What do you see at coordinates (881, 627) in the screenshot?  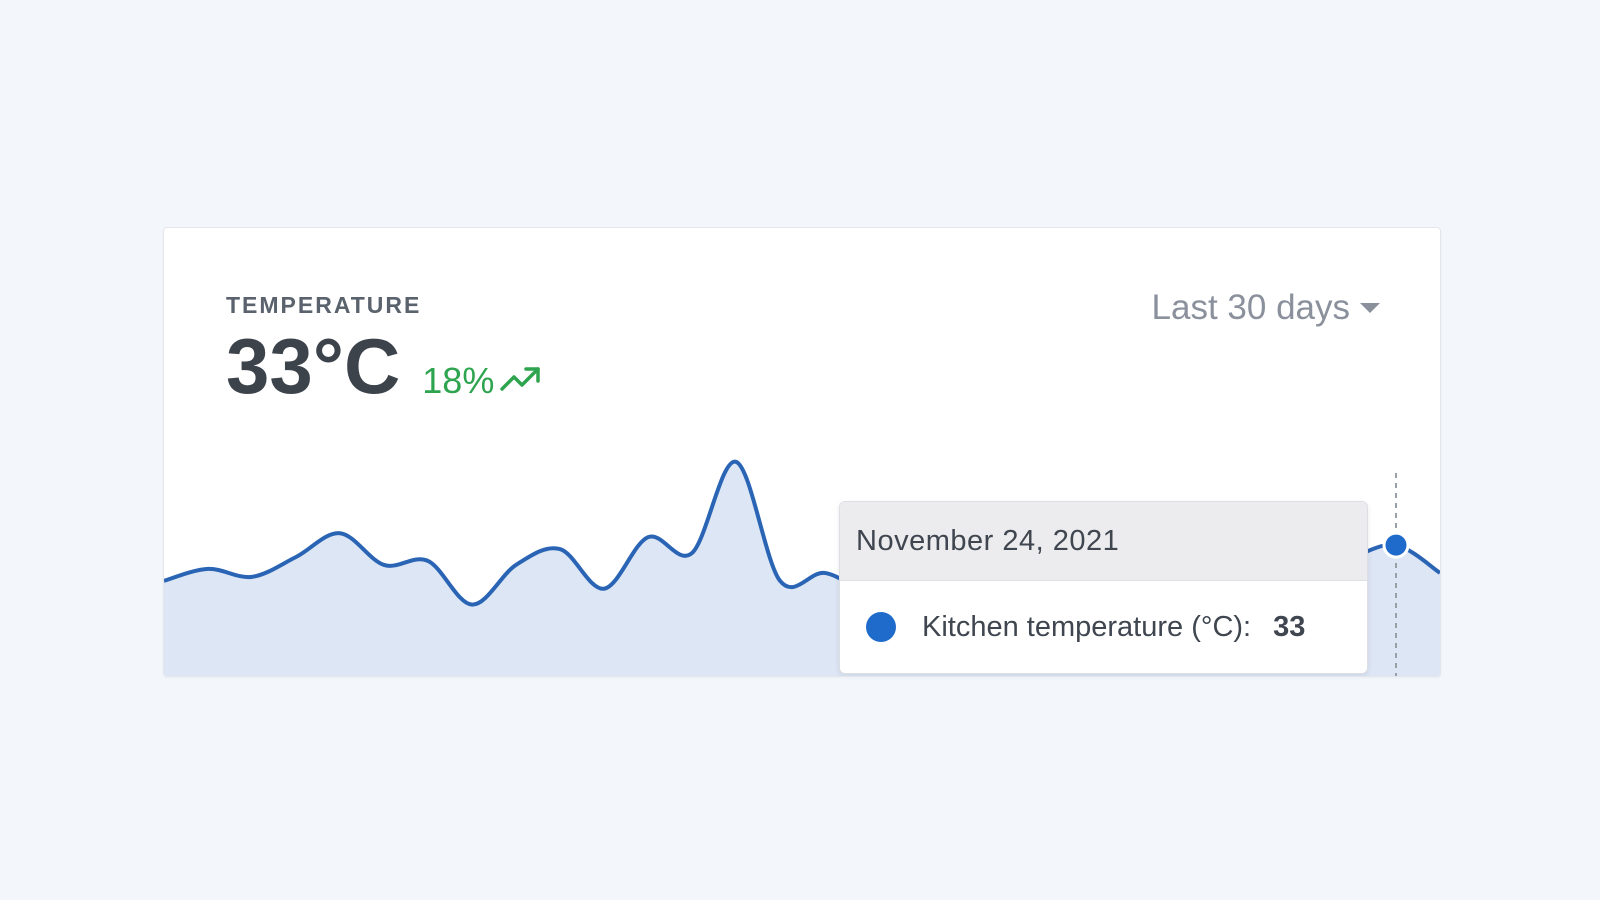 I see `series-color-dot` at bounding box center [881, 627].